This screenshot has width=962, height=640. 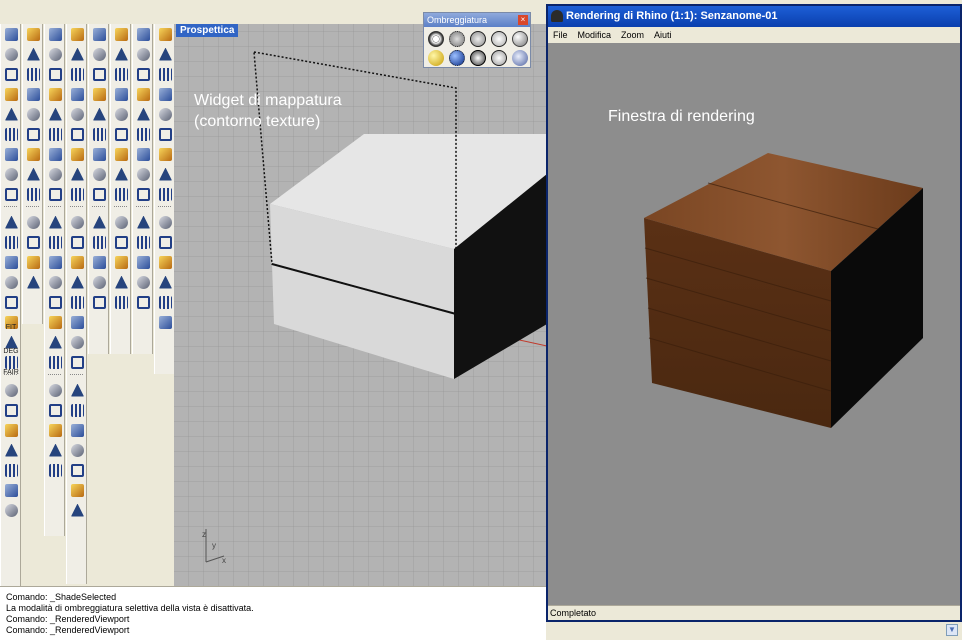 What do you see at coordinates (11, 327) in the screenshot?
I see `fit-button: FIT` at bounding box center [11, 327].